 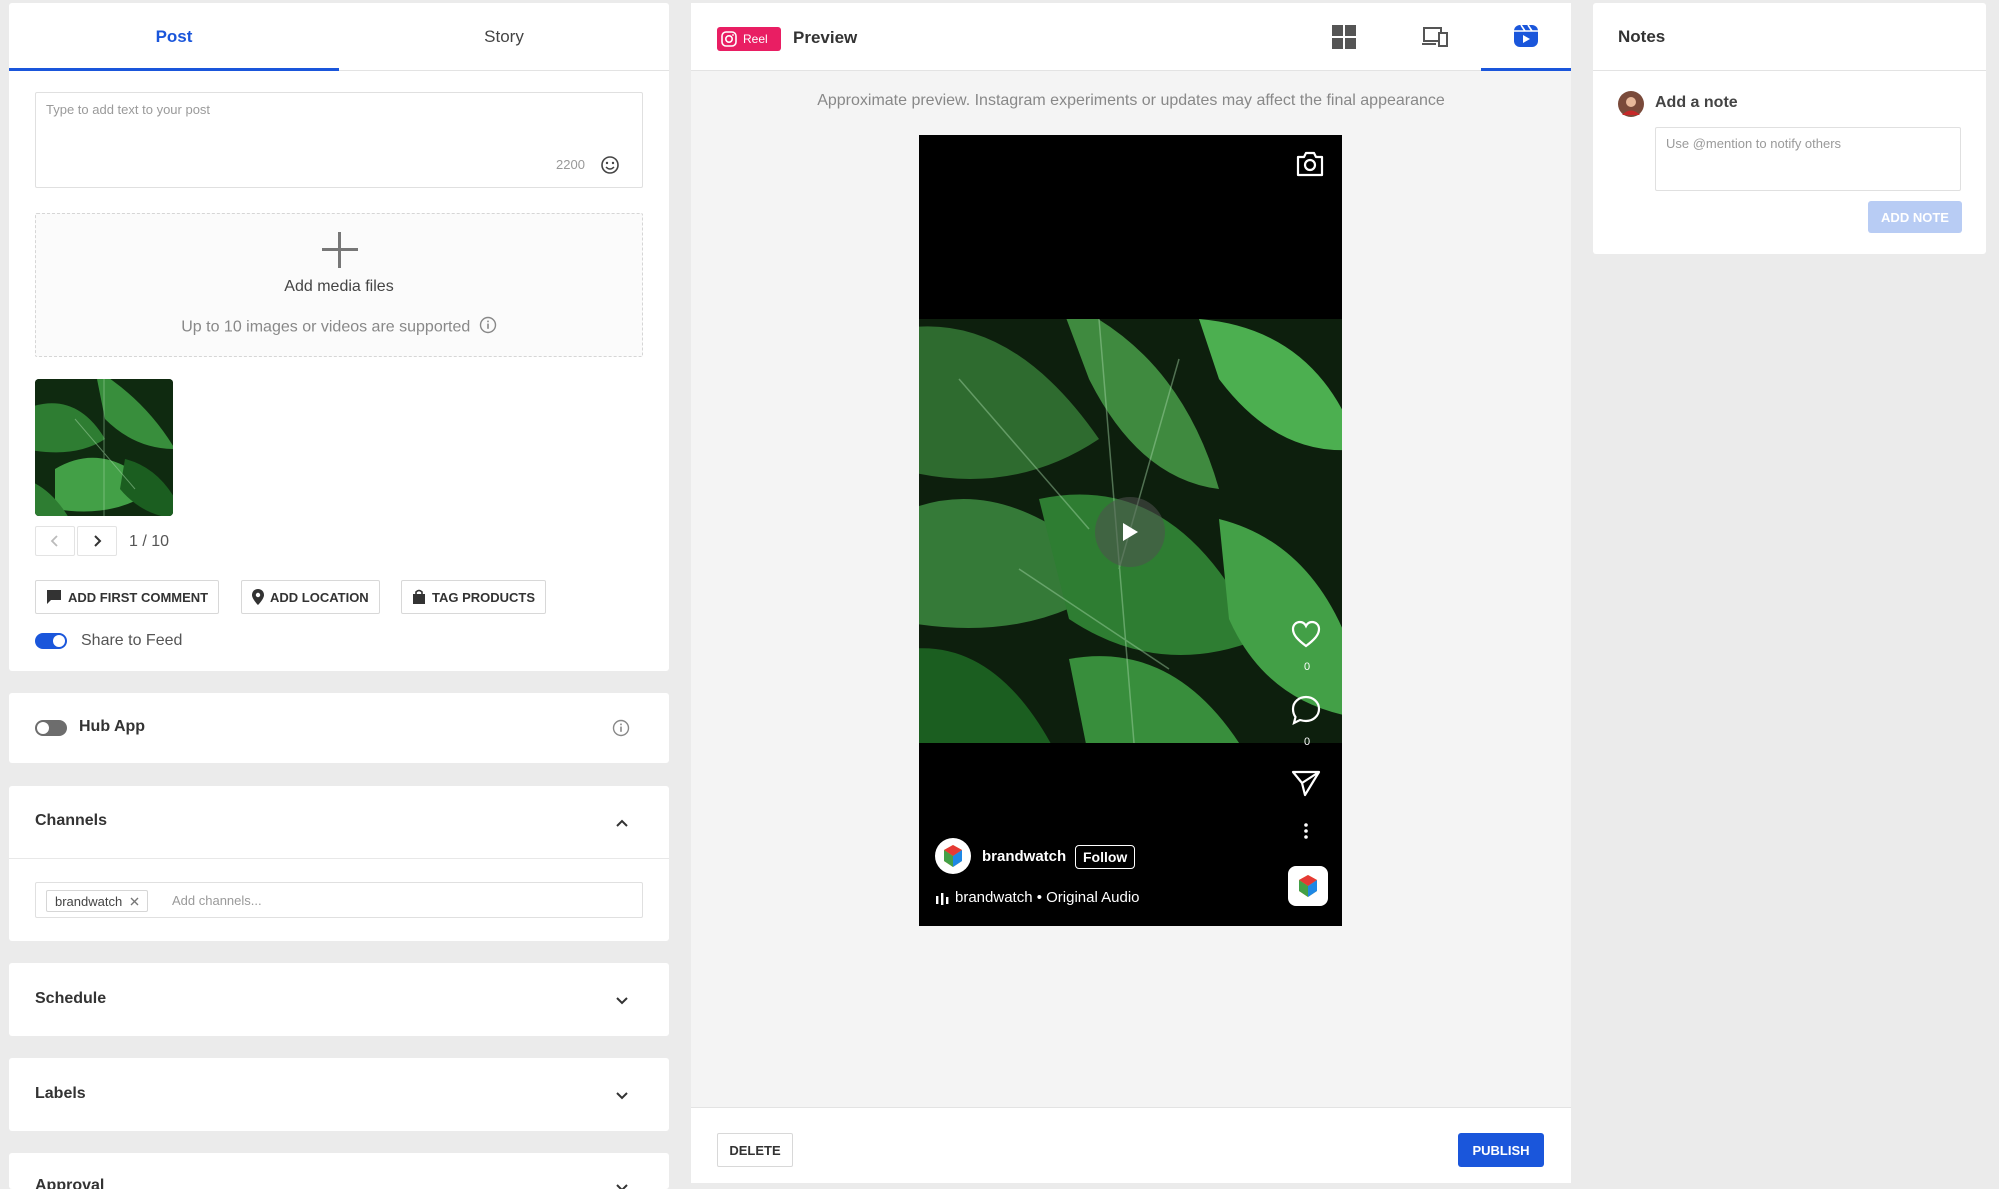 I want to click on share-to-feed-label: Share to Feed, so click(x=132, y=640).